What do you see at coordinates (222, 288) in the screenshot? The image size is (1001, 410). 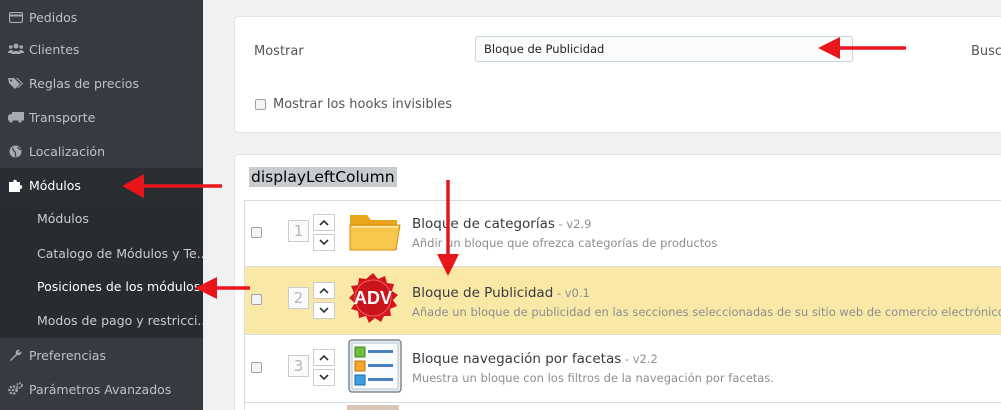 I see `arrow-to-posiciones` at bounding box center [222, 288].